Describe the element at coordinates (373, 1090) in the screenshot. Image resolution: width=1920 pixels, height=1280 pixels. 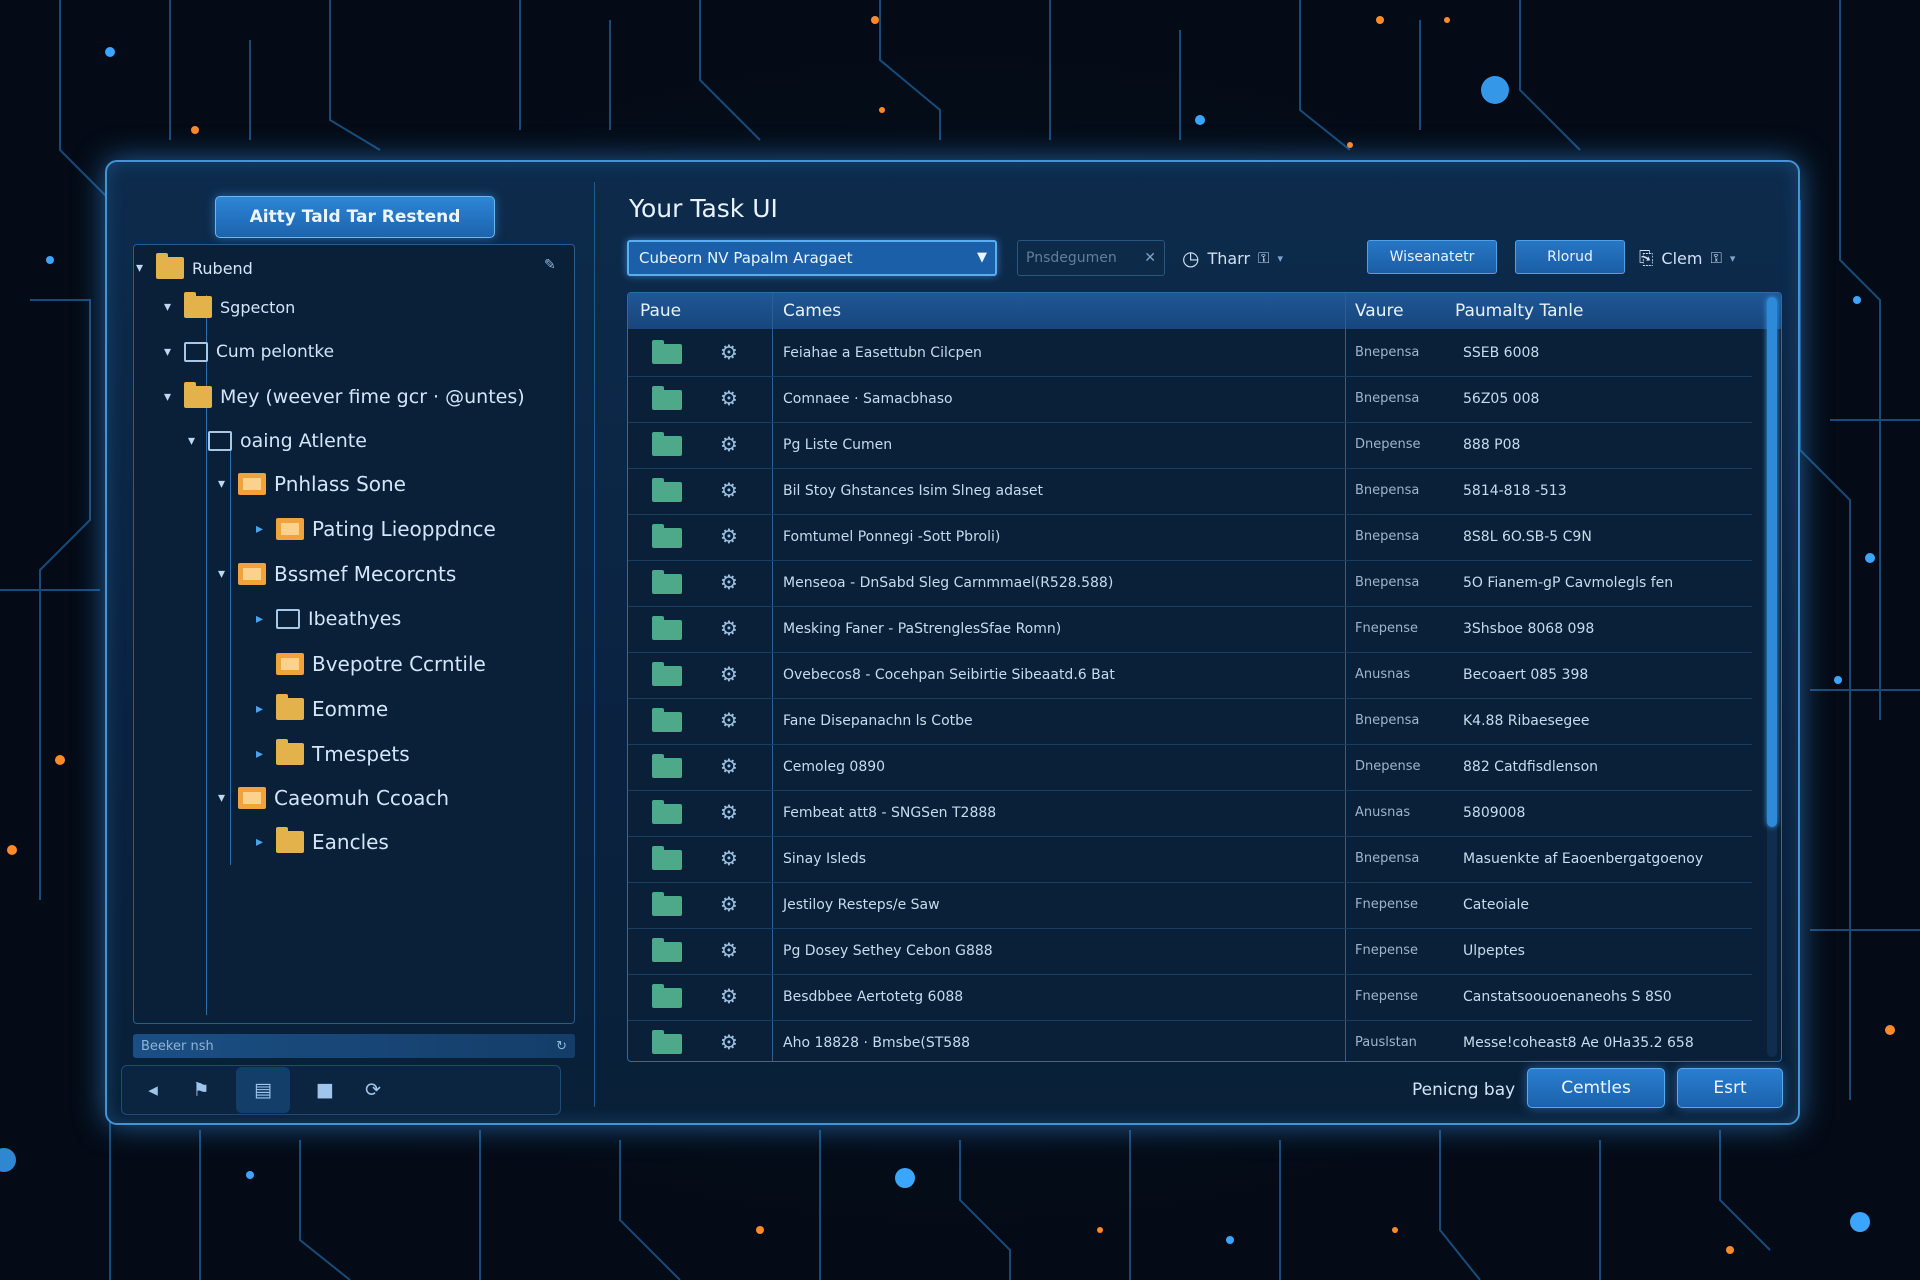
I see `sync-icon: ⟳` at that location.